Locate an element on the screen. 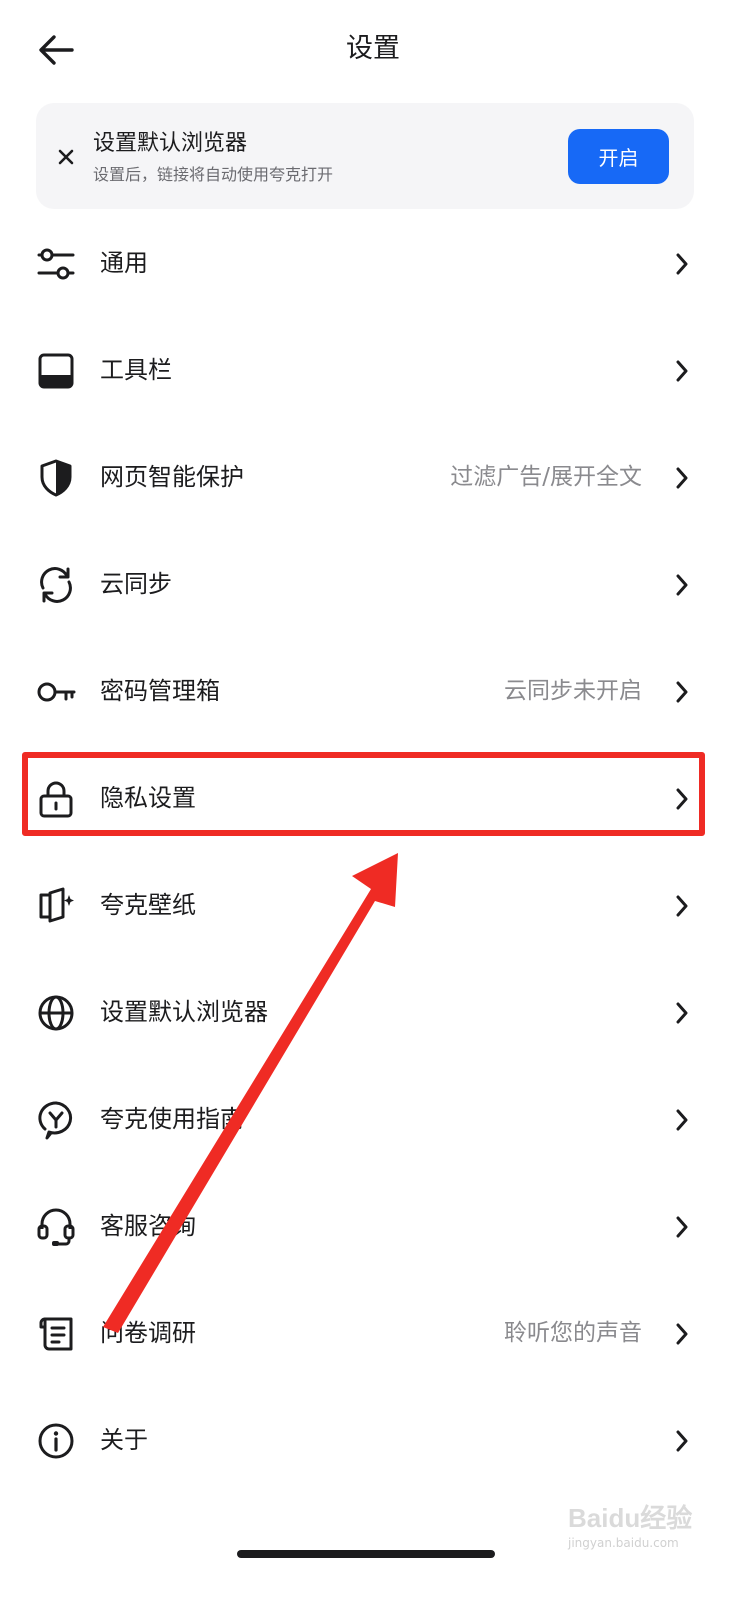 Image resolution: width=746 pixels, height=1600 pixels. settings-item-value: 聆听您的声音 is located at coordinates (573, 1333).